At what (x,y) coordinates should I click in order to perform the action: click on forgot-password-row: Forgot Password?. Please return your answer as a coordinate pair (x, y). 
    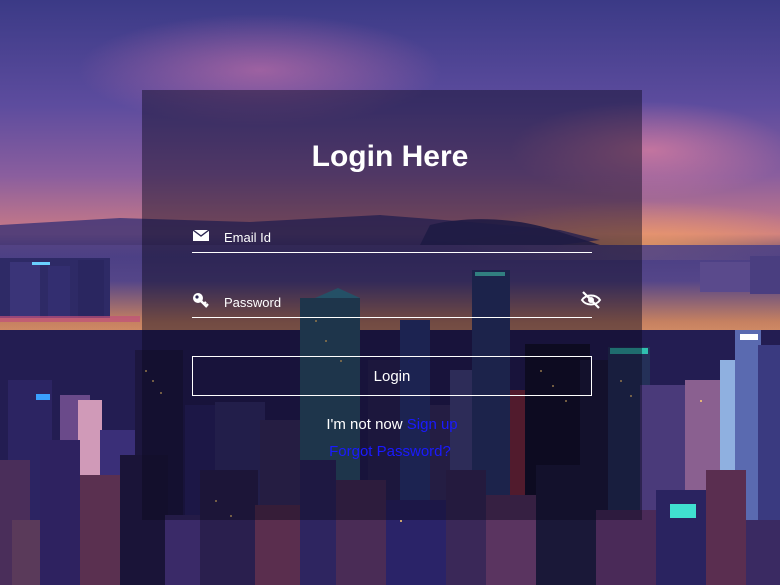
    Looking at the image, I should click on (390, 451).